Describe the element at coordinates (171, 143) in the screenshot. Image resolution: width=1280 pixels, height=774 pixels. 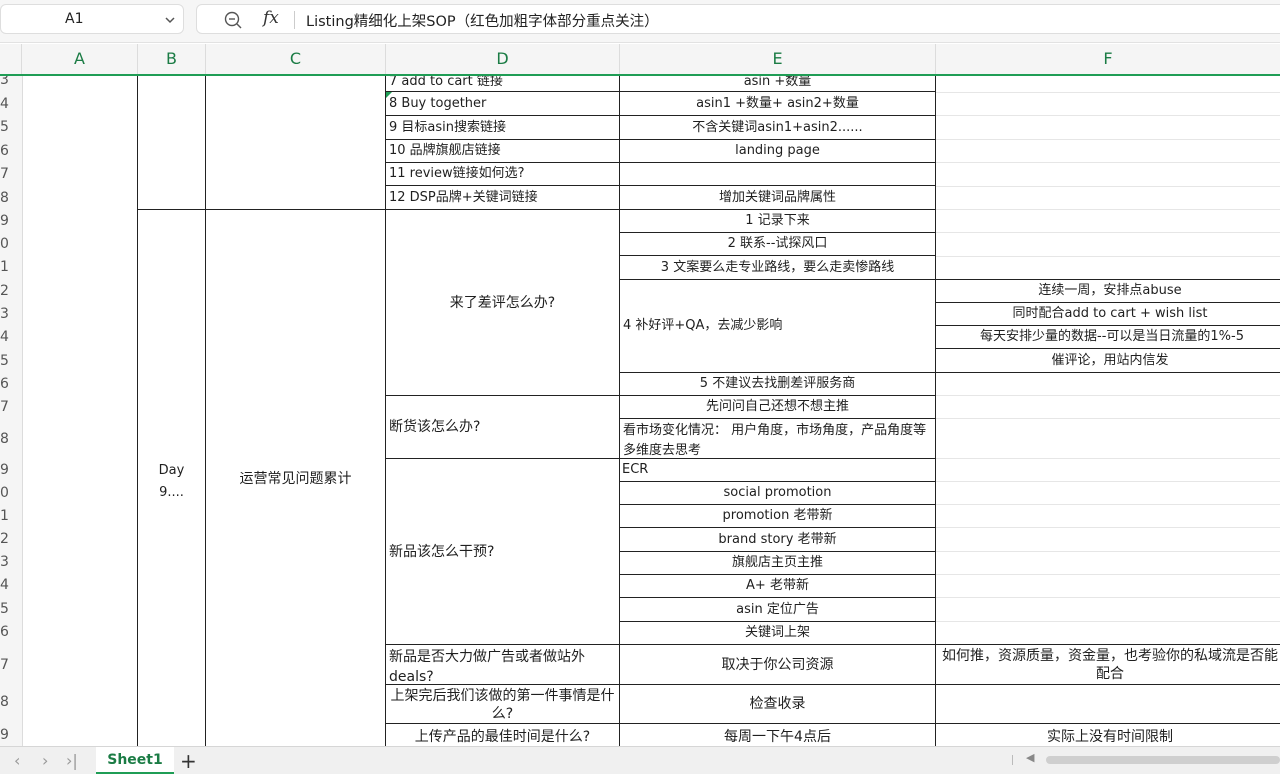
I see `cell-b-top` at that location.